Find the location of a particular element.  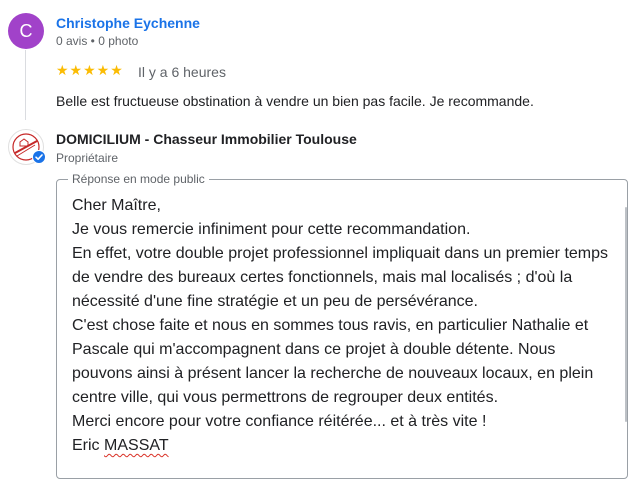

reply-field-label: Réponse en mode public is located at coordinates (138, 179).